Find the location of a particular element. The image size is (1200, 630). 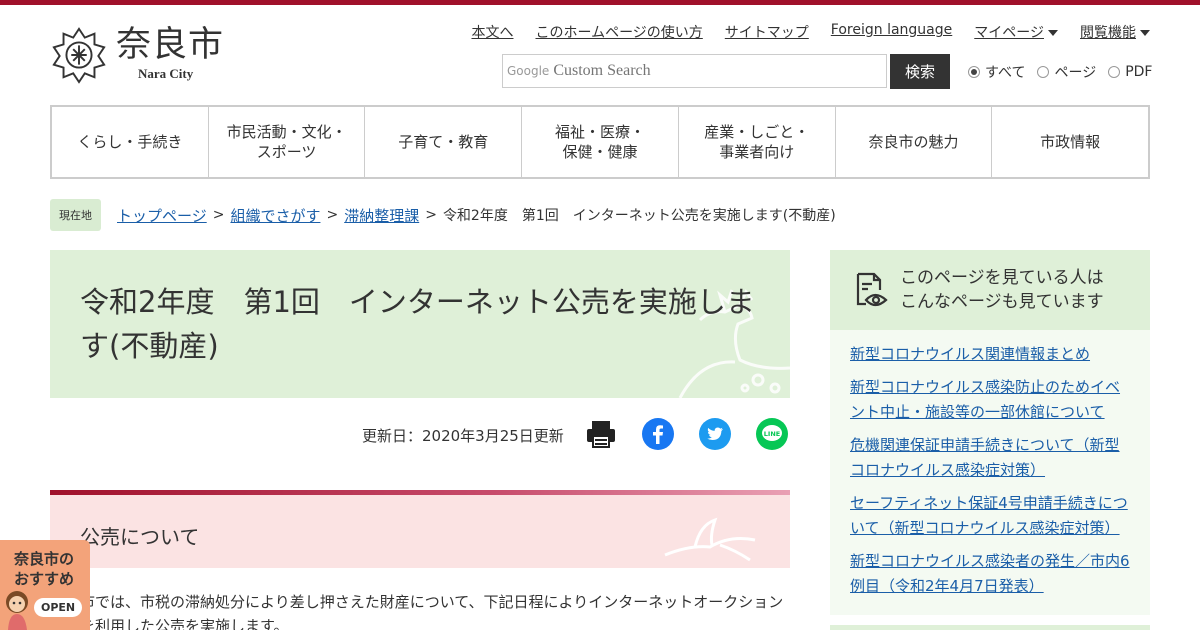

nav-living: くらし・手続き is located at coordinates (130, 142).